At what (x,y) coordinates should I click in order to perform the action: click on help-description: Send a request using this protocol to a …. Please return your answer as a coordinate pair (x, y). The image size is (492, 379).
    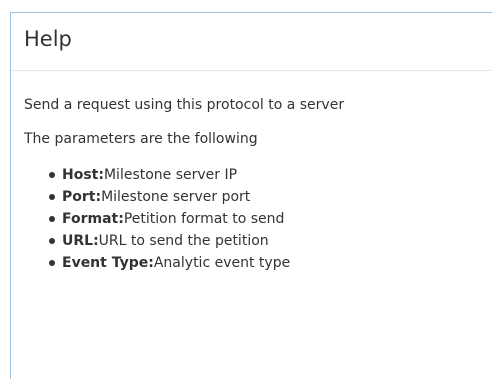
    Looking at the image, I should click on (184, 105).